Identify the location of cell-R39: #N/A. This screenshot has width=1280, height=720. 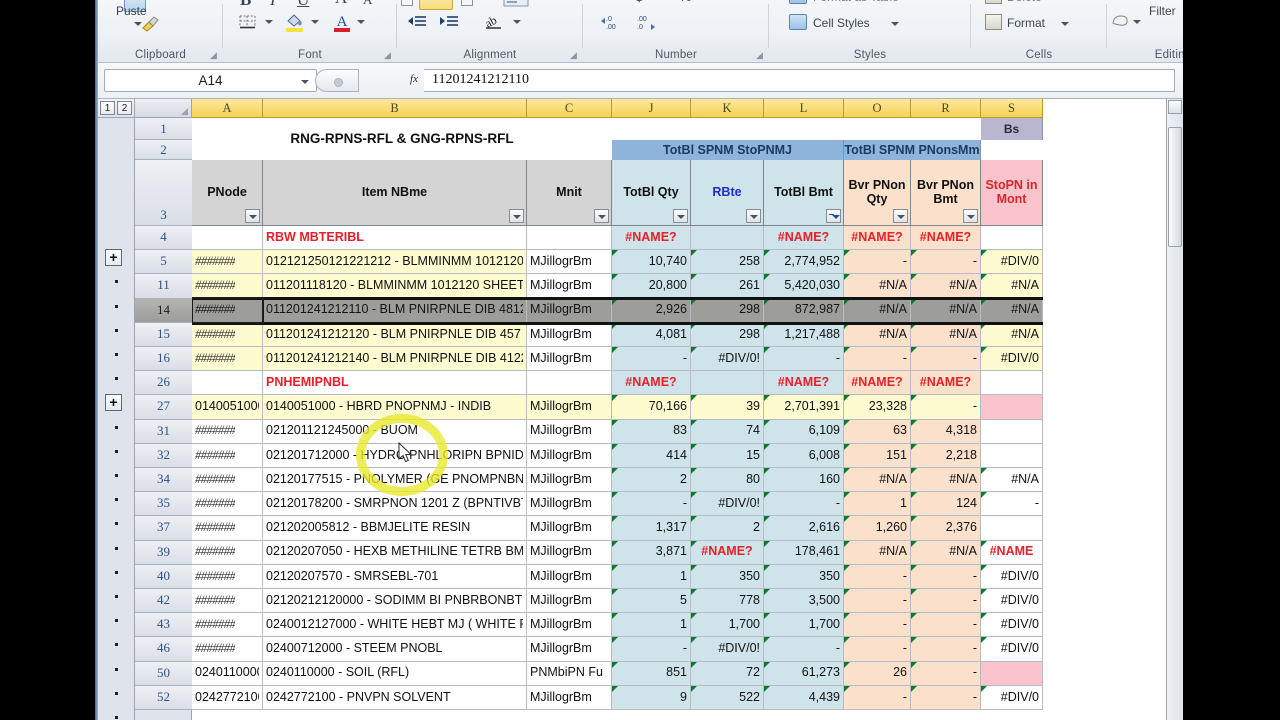
(946, 552).